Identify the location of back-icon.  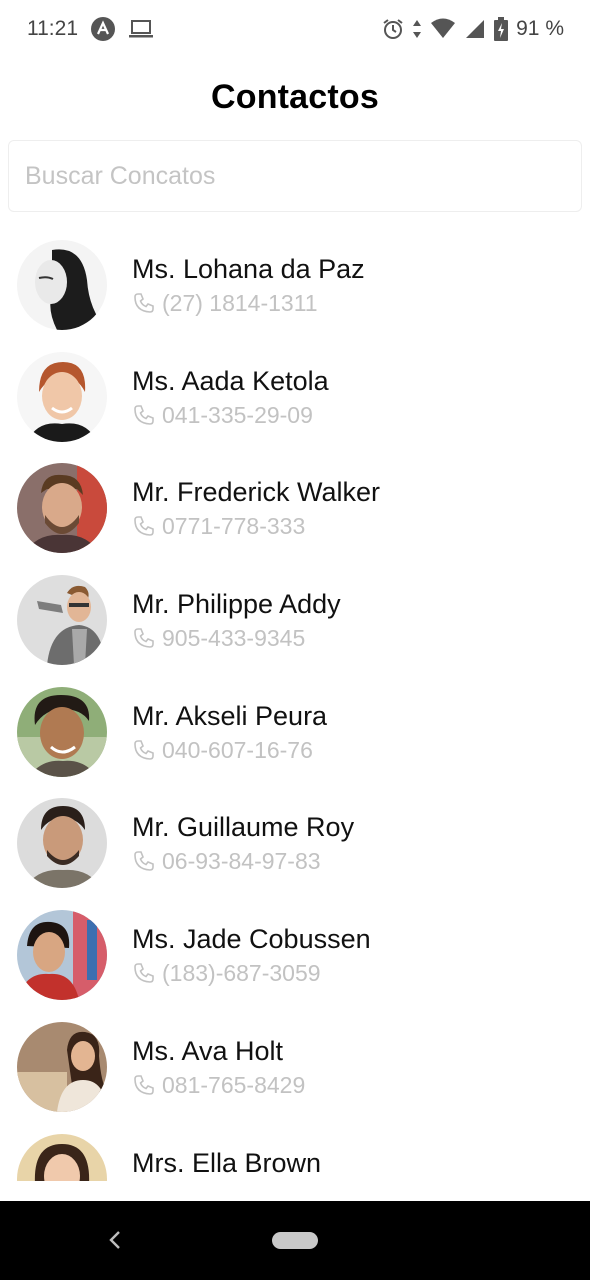
(115, 1240).